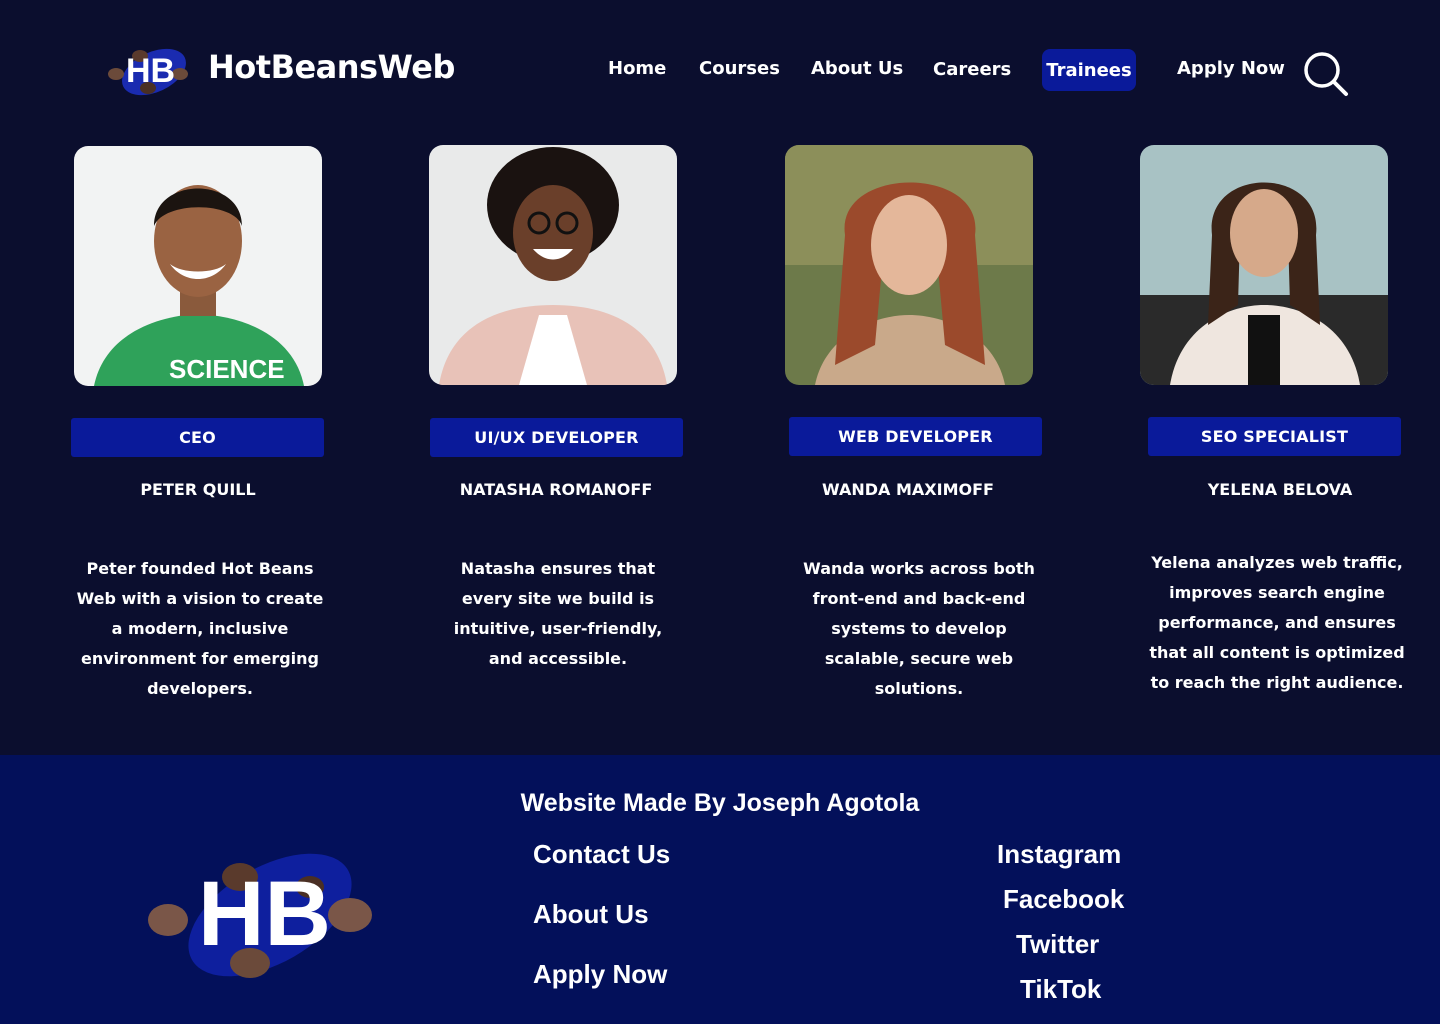  I want to click on nav-about-us: About Us, so click(857, 68).